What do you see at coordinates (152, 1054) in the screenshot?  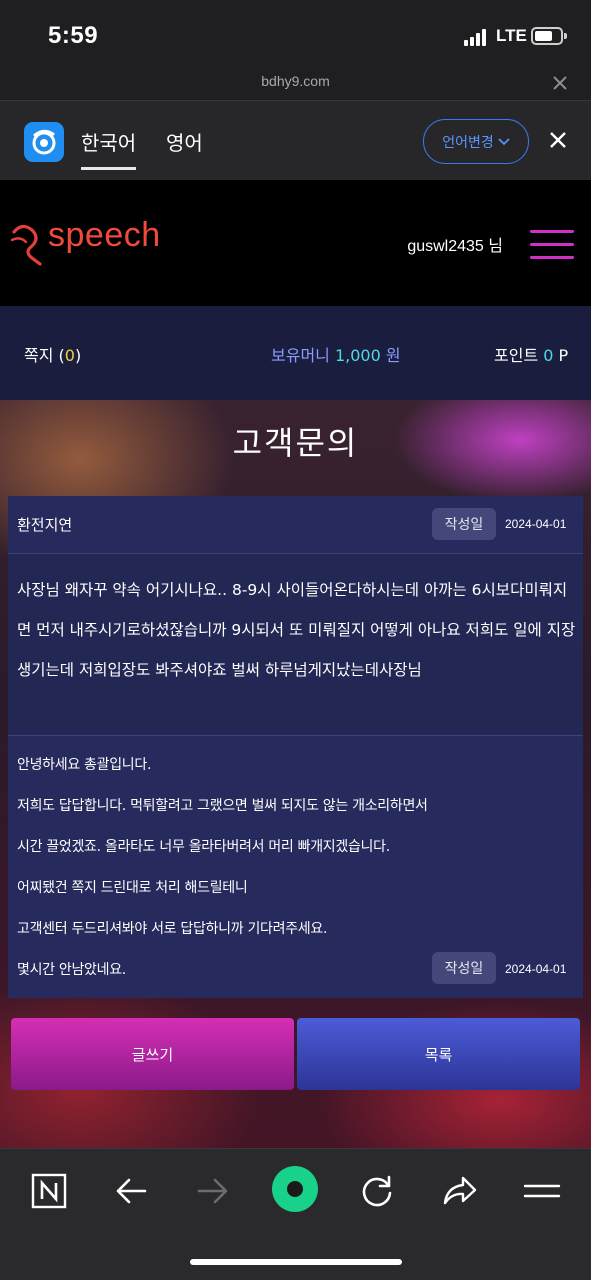 I see `write-button: 글쓰기` at bounding box center [152, 1054].